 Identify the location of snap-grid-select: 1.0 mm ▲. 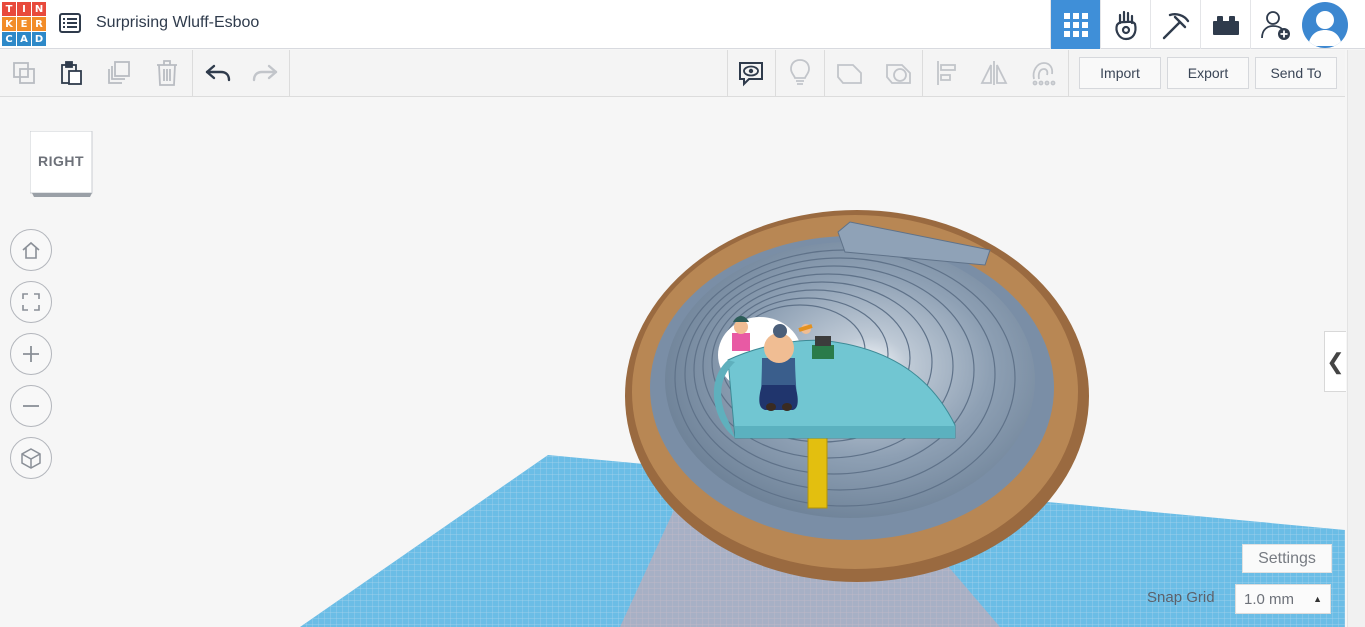
(1283, 599).